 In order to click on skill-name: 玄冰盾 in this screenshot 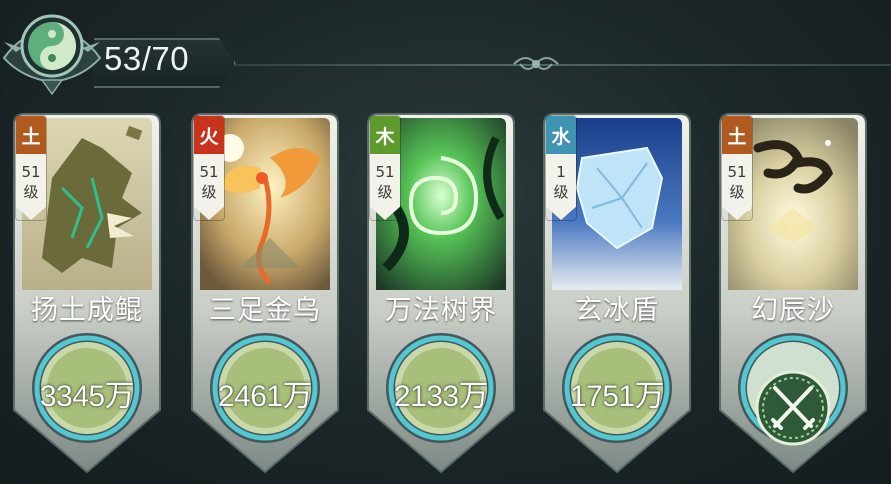, I will do `click(617, 310)`.